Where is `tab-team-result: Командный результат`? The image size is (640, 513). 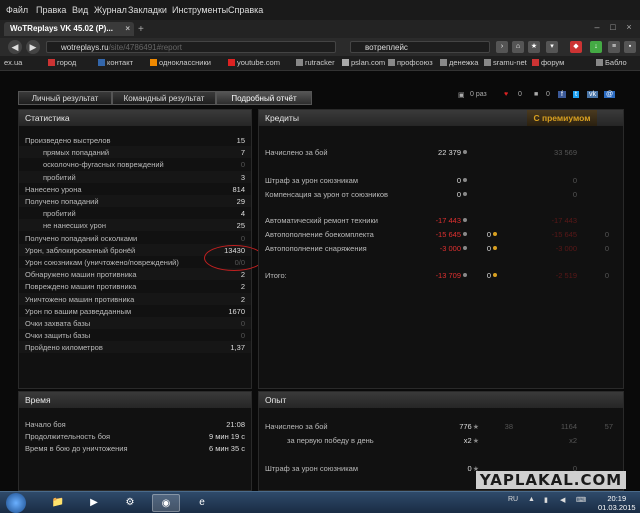 tab-team-result: Командный результат is located at coordinates (164, 98).